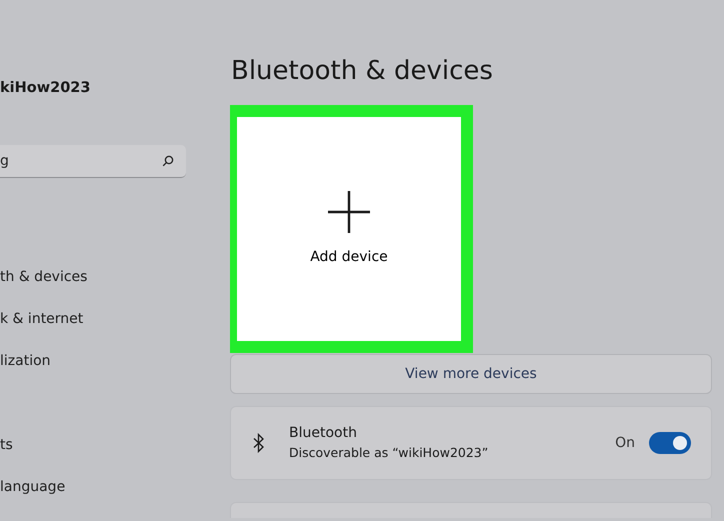 Image resolution: width=724 pixels, height=521 pixels. I want to click on search-icon, so click(168, 161).